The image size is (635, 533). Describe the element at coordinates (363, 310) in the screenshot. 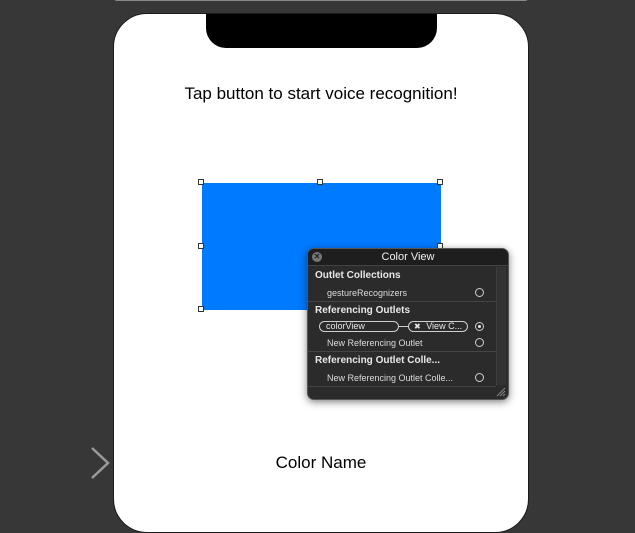

I see `section-title-referencing-outlets: Referencing Outlets` at that location.